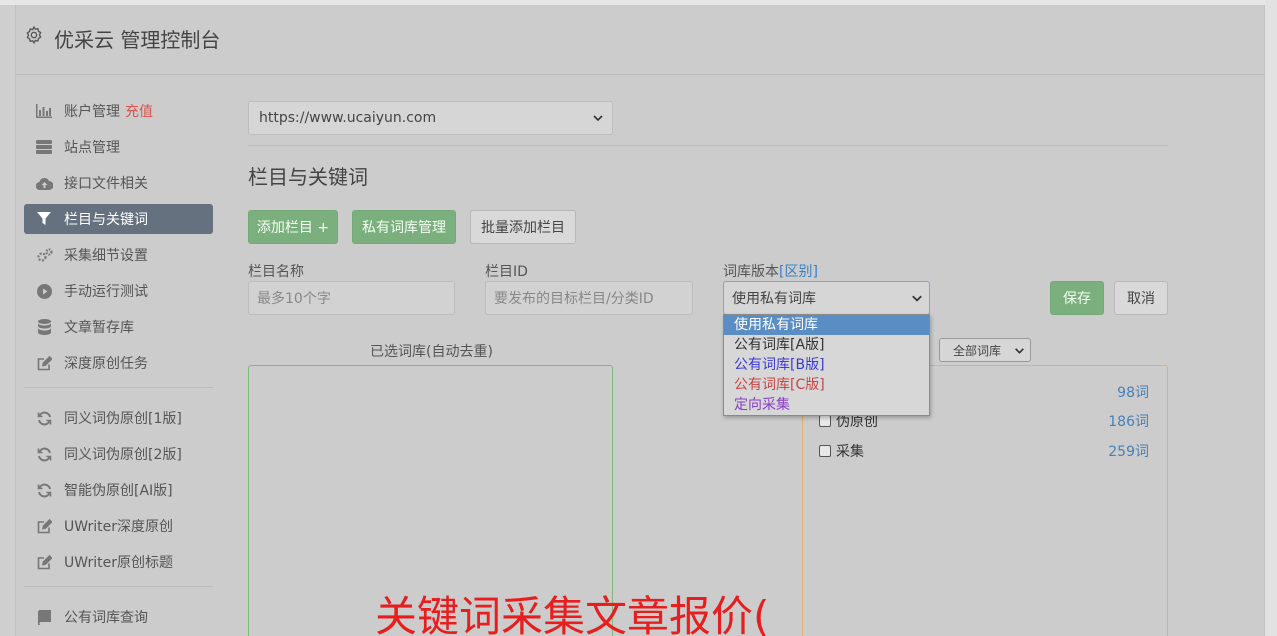  I want to click on app-title: 优采云 管理控制台, so click(137, 40).